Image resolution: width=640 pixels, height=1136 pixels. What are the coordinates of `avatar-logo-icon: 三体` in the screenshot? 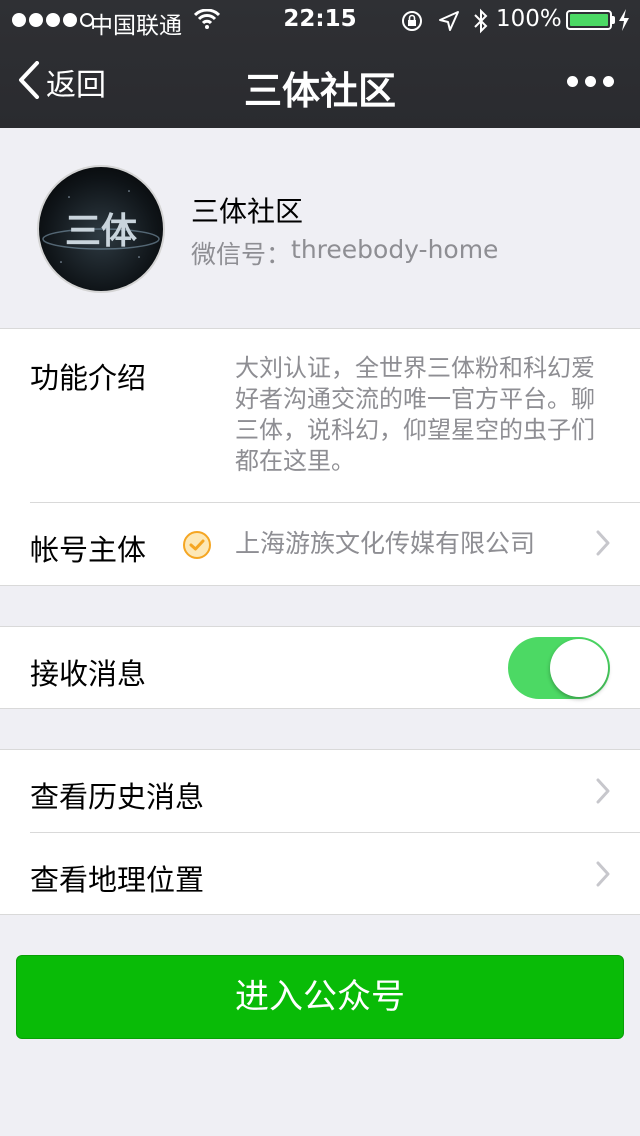 It's located at (101, 226).